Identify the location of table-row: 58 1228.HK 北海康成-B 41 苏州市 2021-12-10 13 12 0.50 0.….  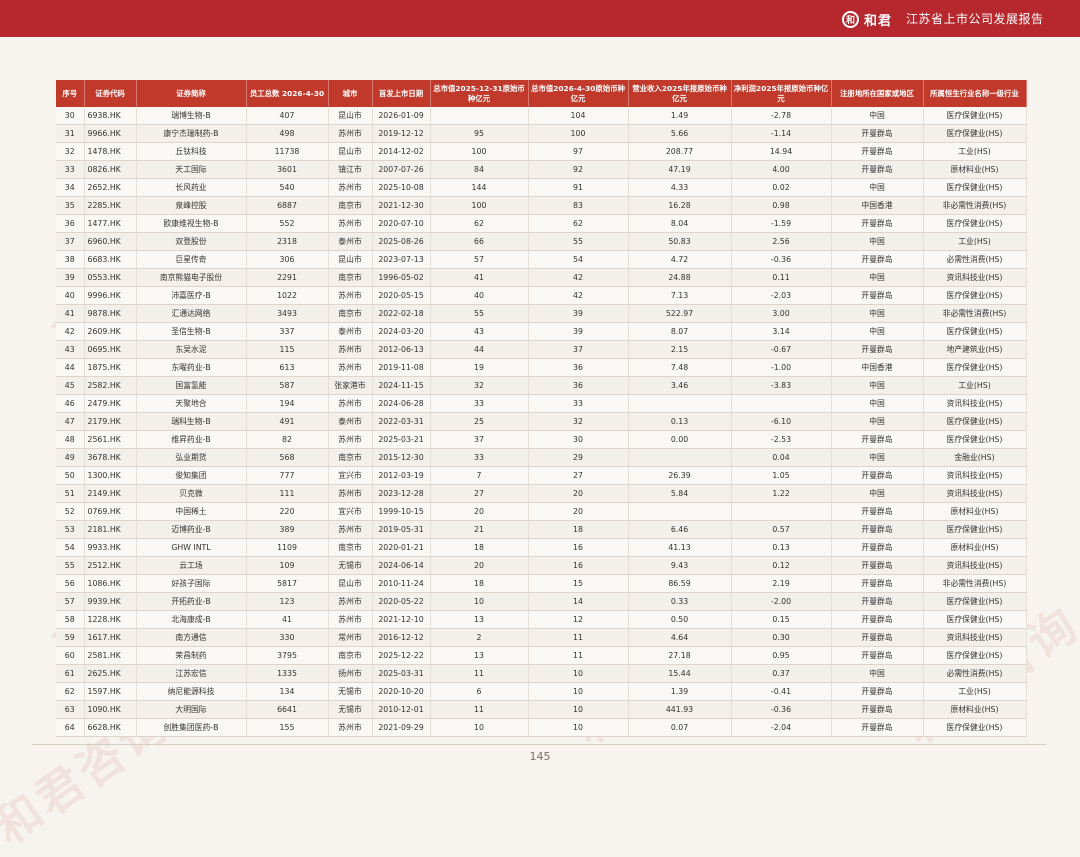
(541, 619).